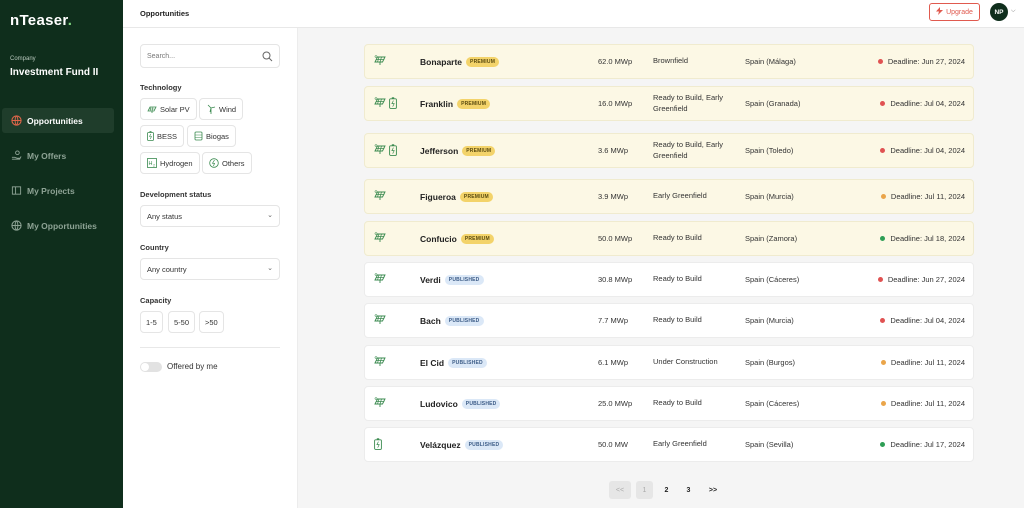 The width and height of the screenshot is (1024, 508). What do you see at coordinates (926, 61) in the screenshot?
I see `deadline-text: Deadline: Jun 27, 2024` at bounding box center [926, 61].